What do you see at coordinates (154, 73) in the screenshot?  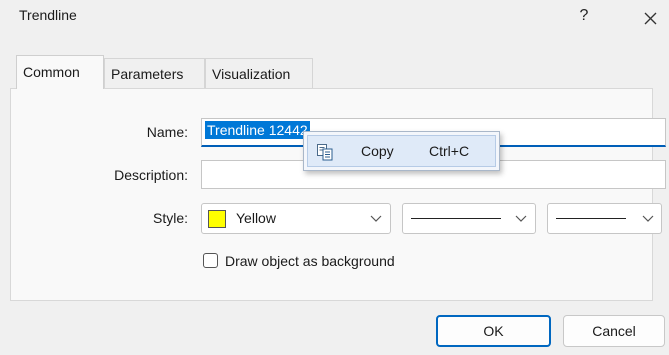 I see `tab-parameters: Parameters` at bounding box center [154, 73].